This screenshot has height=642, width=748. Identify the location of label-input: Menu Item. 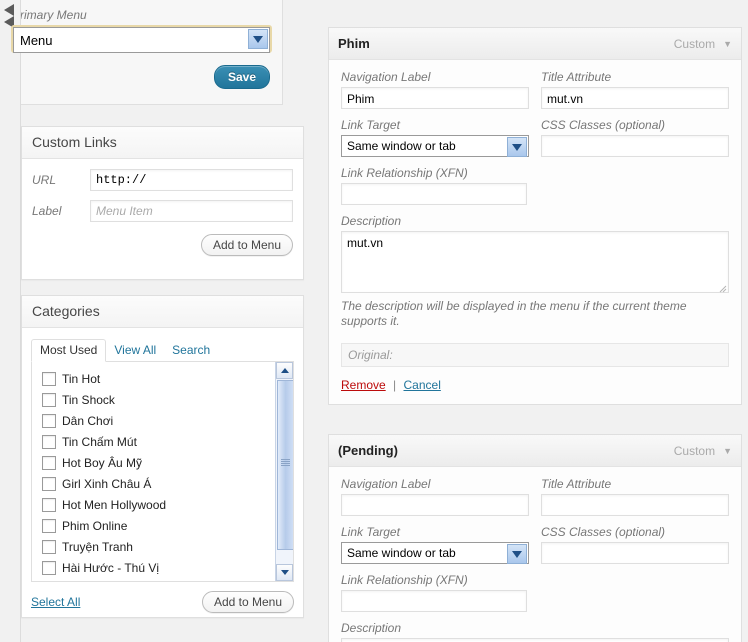
(191, 211).